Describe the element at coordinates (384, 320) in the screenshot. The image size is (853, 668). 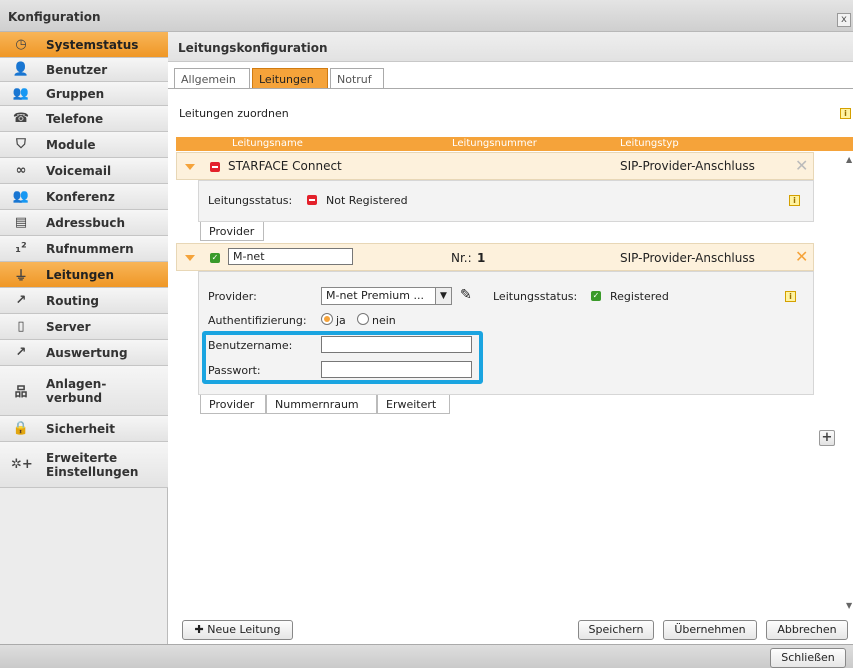
I see `auth-nein-label: nein` at that location.